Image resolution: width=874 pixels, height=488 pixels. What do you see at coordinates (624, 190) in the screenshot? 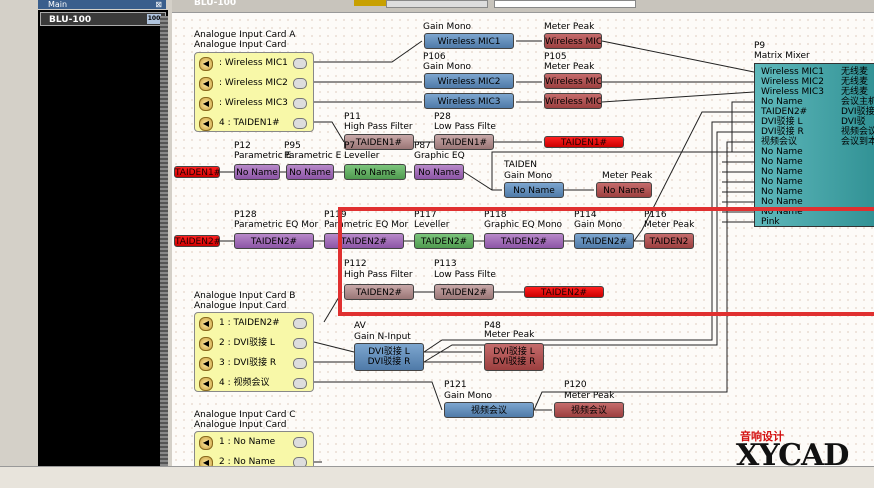
I see `meter-peak-block: No Name` at bounding box center [624, 190].